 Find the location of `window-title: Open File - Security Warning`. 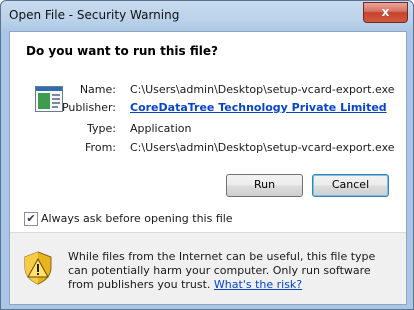

window-title: Open File - Security Warning is located at coordinates (94, 15).